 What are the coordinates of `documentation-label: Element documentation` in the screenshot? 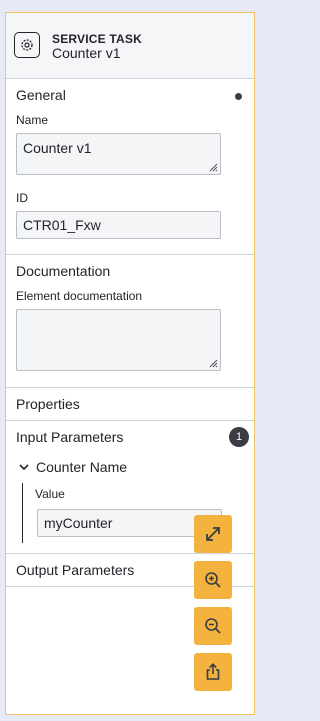 It's located at (79, 296).